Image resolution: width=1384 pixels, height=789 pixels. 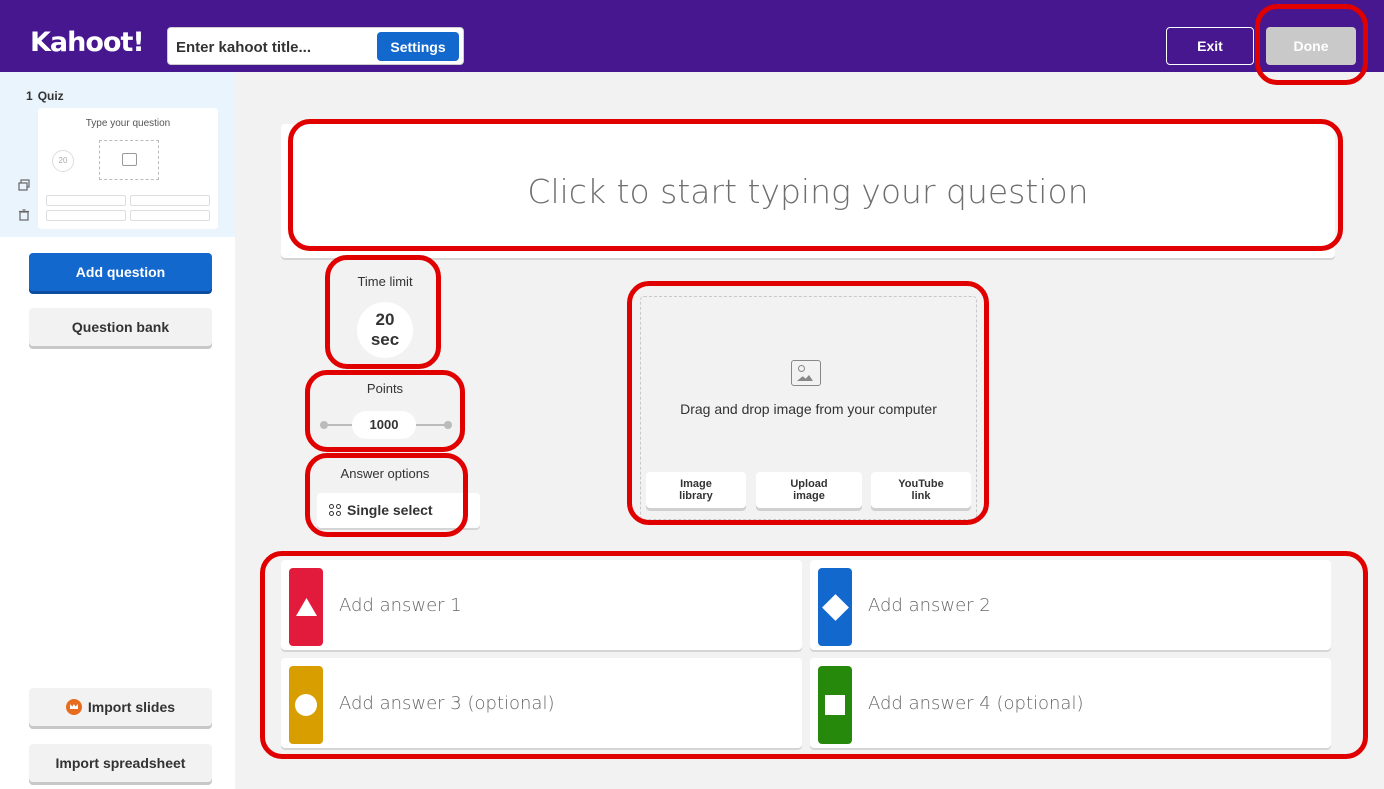 I want to click on media-drop-text: Drag and drop image from your computer, so click(x=808, y=409).